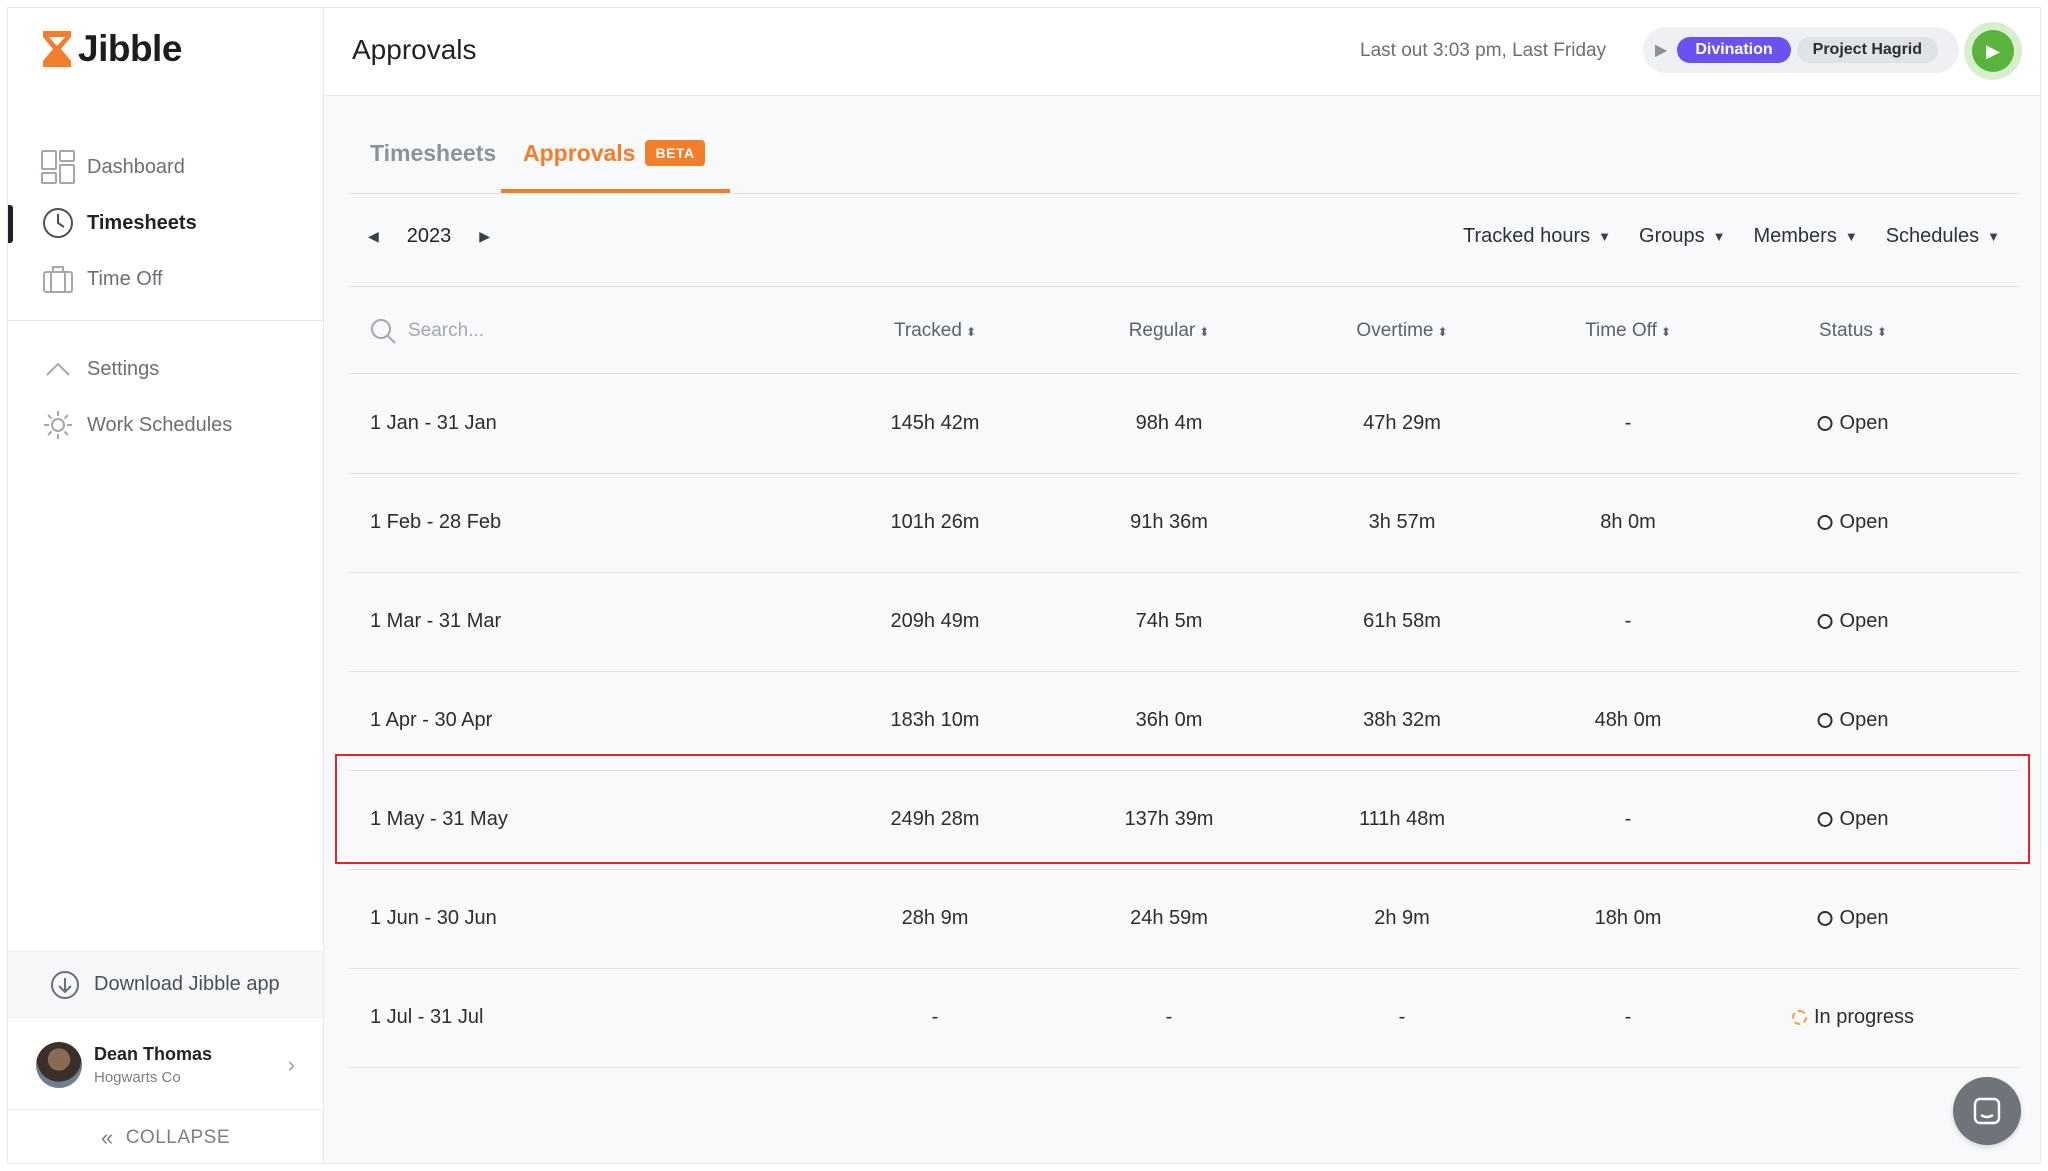 The height and width of the screenshot is (1171, 2048). I want to click on cell-overtime: 38h 32m, so click(1402, 720).